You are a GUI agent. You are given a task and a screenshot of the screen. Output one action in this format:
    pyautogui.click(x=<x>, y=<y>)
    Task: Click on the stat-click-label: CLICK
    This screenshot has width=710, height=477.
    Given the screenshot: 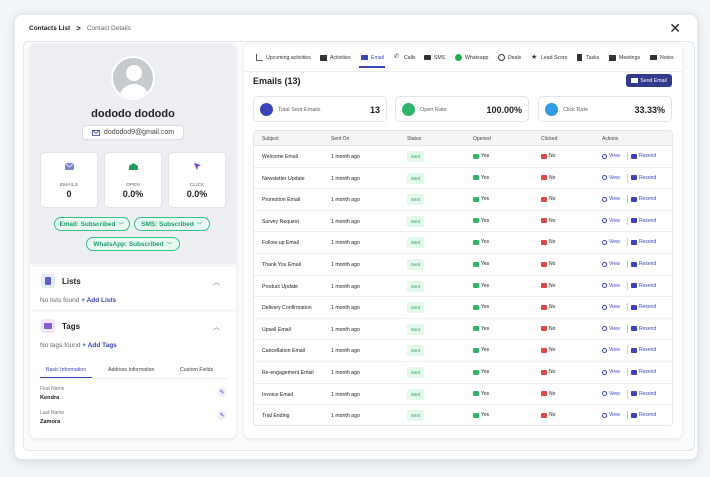 What is the action you would take?
    pyautogui.click(x=197, y=184)
    